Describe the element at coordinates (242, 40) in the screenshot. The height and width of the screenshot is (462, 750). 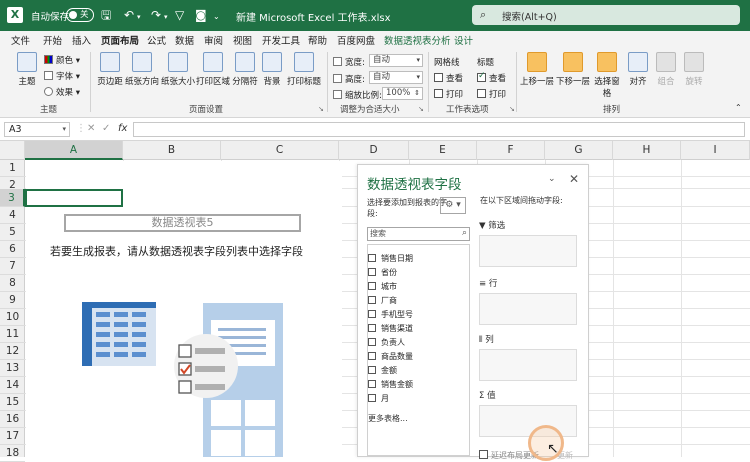
I see `tab-view: 视图` at that location.